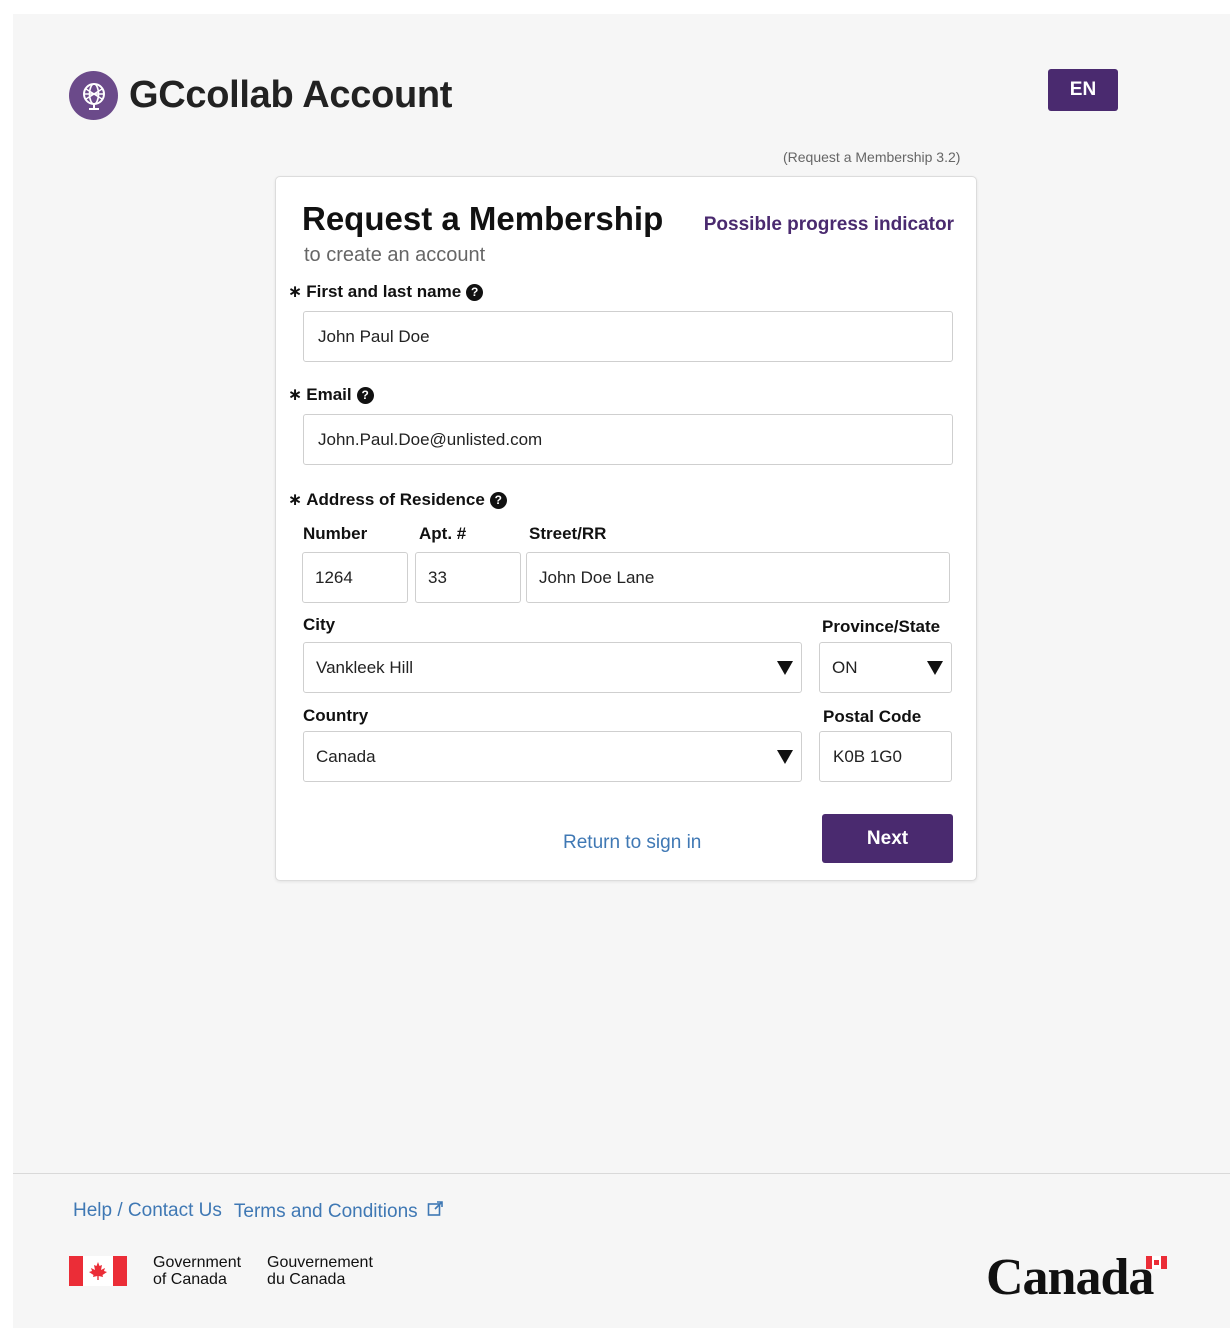  Describe the element at coordinates (738, 577) in the screenshot. I see `street-input` at that location.